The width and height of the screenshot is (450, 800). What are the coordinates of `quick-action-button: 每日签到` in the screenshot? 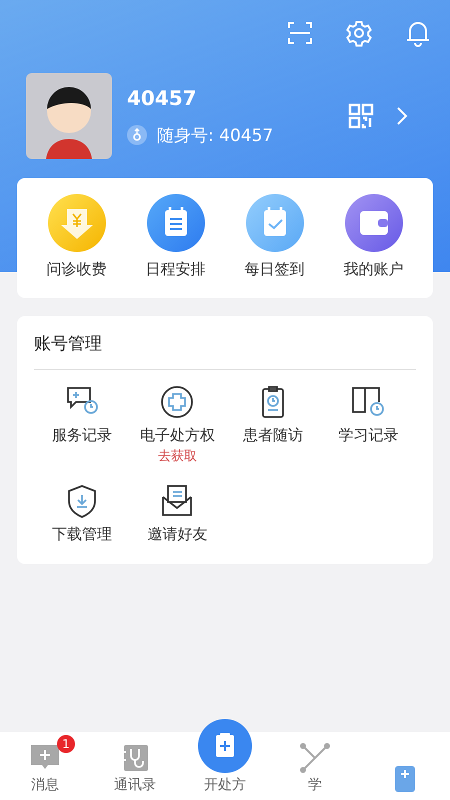 It's located at (274, 238).